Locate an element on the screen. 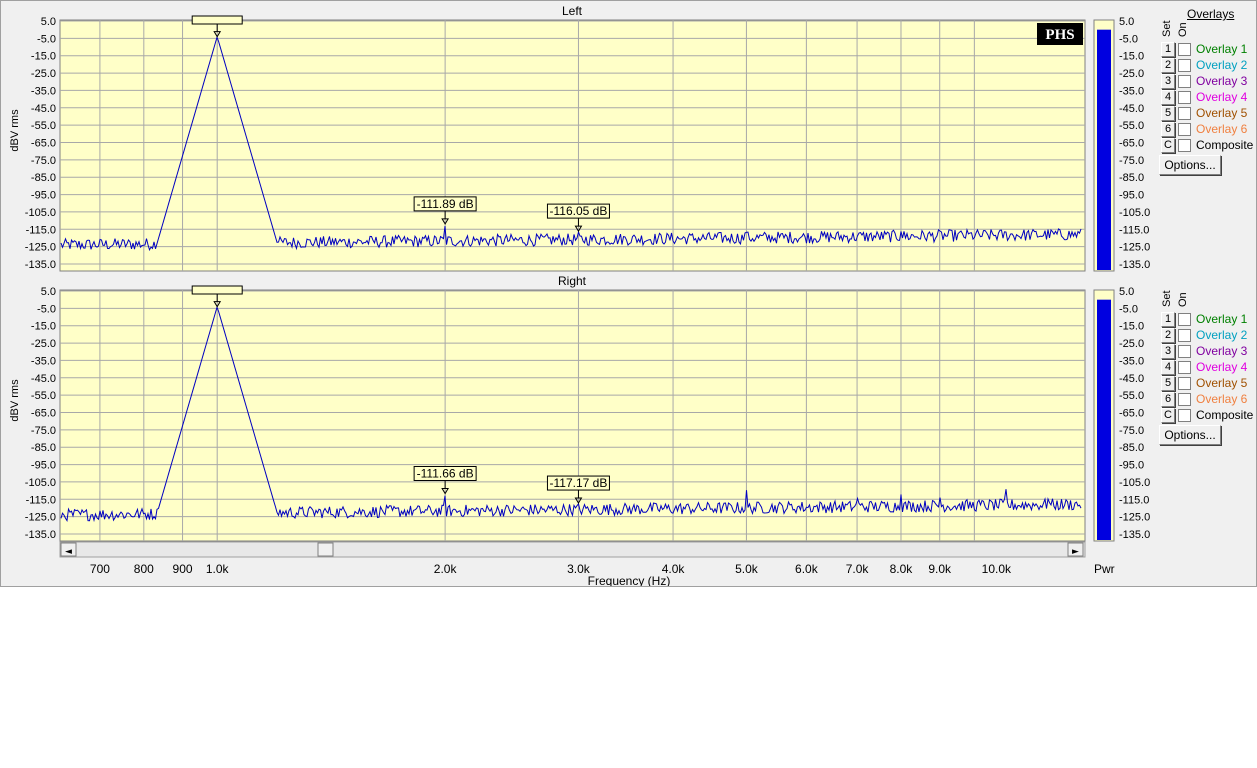 The height and width of the screenshot is (768, 1257). meter-tick-label: -135.0 is located at coordinates (1134, 535).